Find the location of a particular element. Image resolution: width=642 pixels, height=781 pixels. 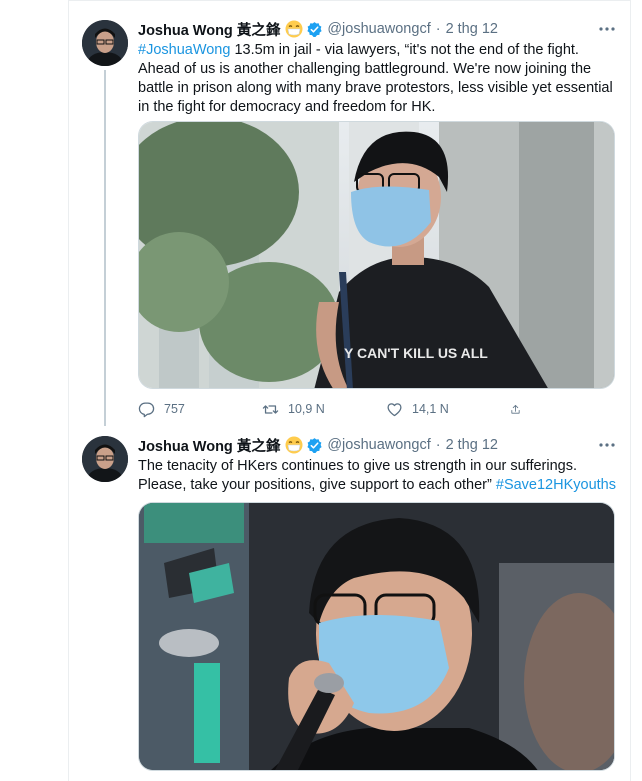

retweet-button: 10,9 N is located at coordinates (324, 409).